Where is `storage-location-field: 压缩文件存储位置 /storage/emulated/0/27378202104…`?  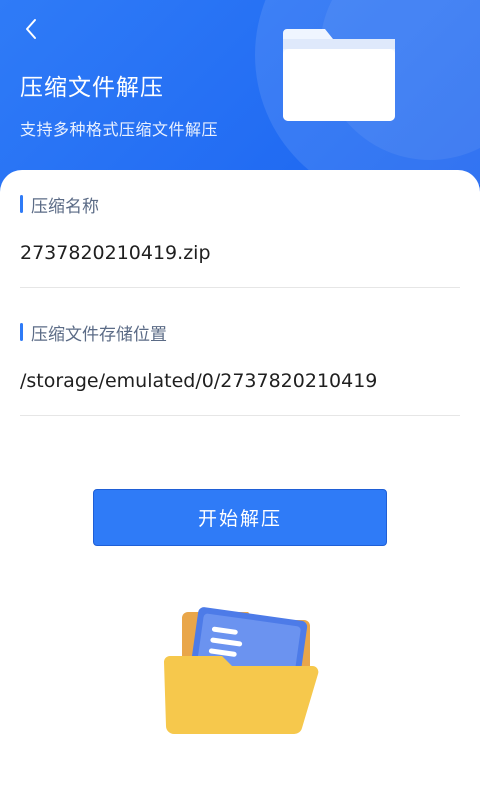
storage-location-field: 压缩文件存储位置 /storage/emulated/0/27378202104… is located at coordinates (240, 367).